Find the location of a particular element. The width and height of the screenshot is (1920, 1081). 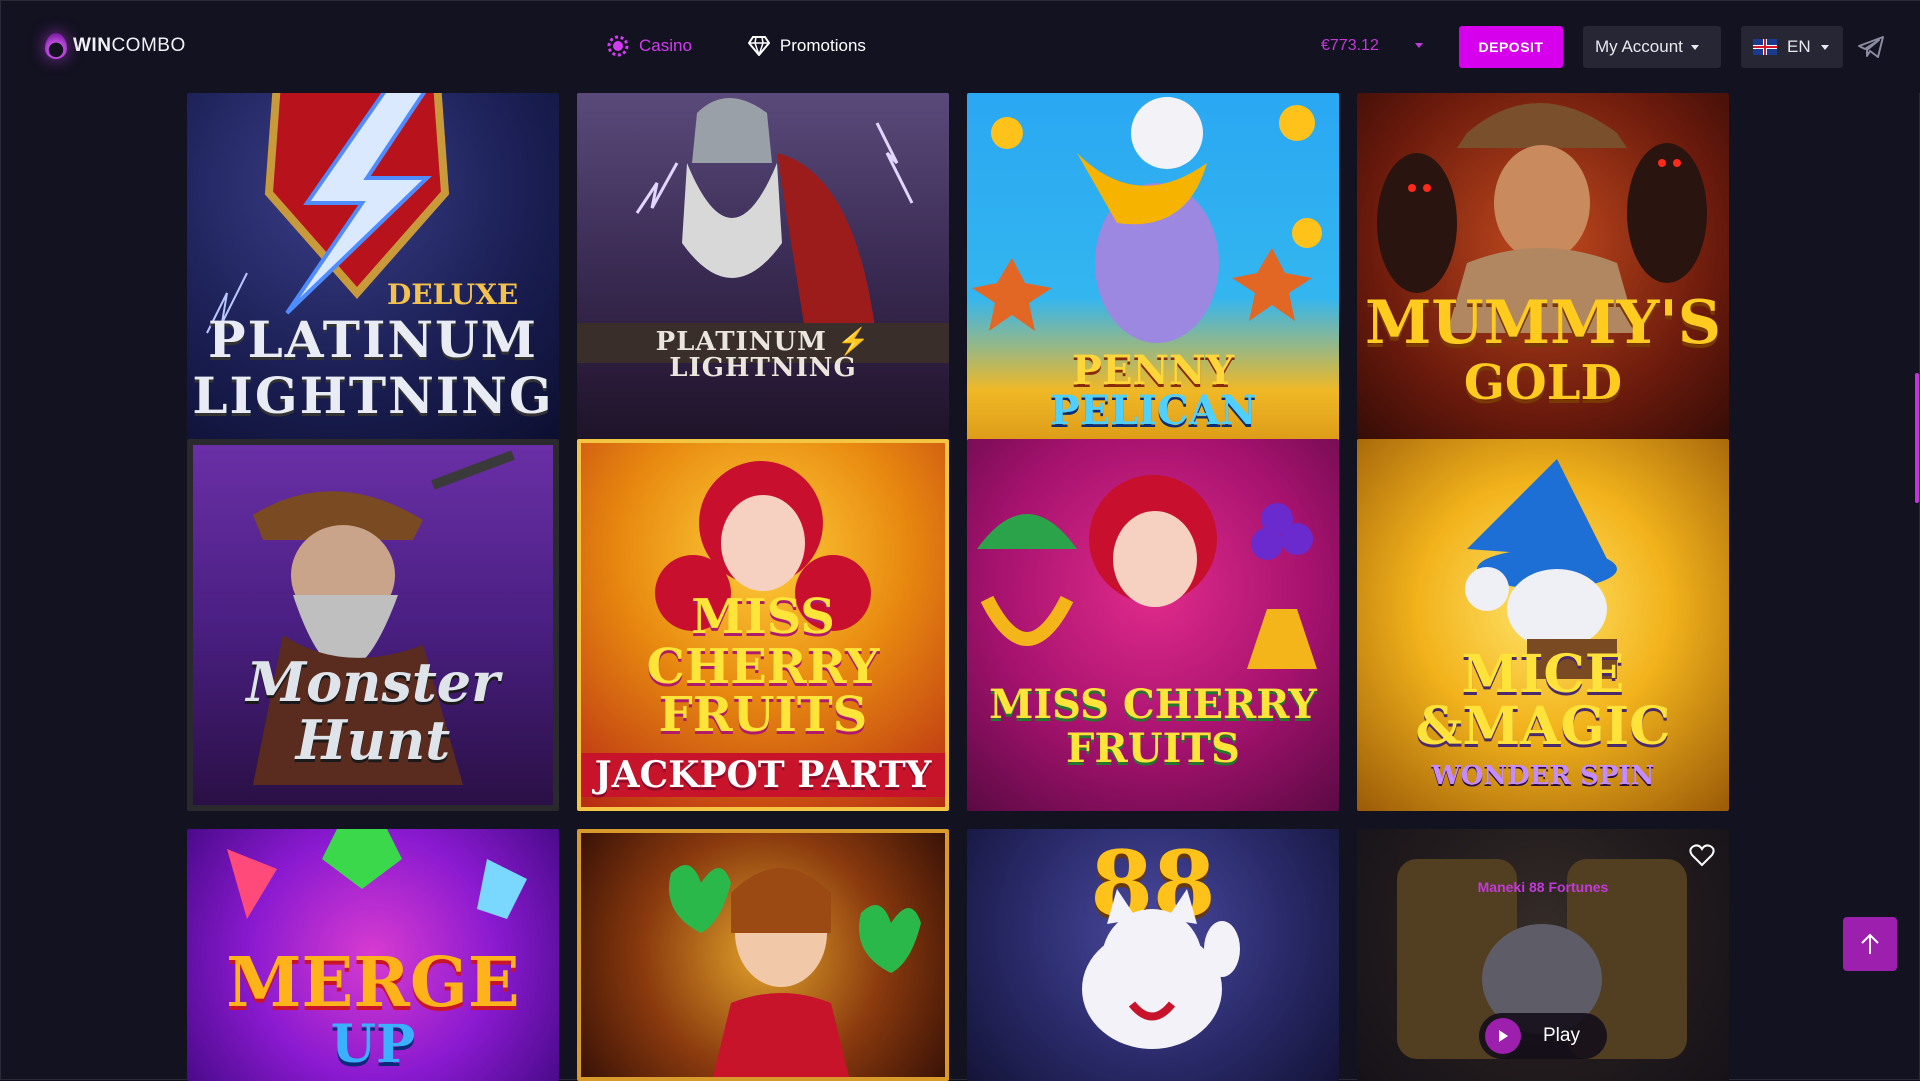

game-tile-miss-cherry-fruits: MISS CHERRY FRUITS is located at coordinates (1153, 625).